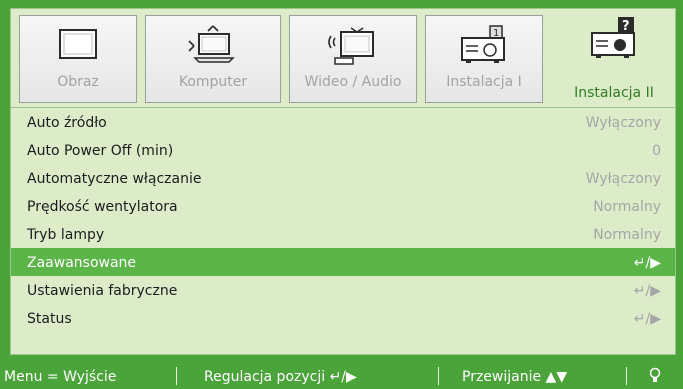 The height and width of the screenshot is (389, 683). I want to click on tab-wideo-audio: Wideo / Audio, so click(353, 59).